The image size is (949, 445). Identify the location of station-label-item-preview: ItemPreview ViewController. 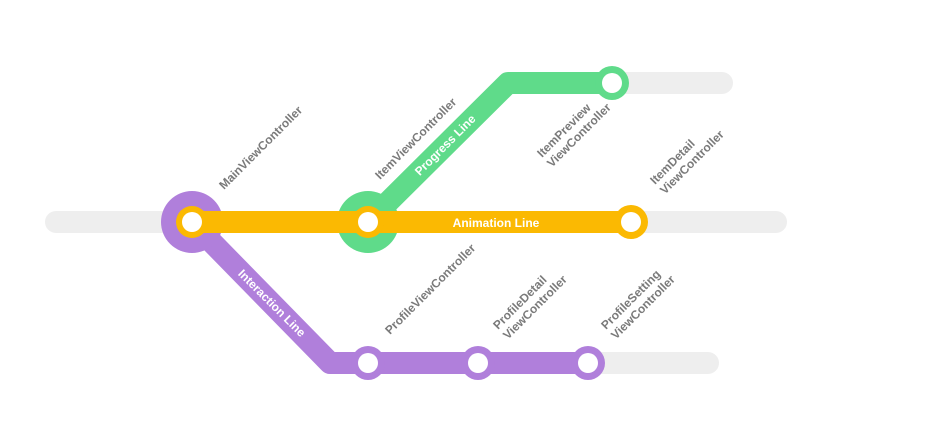
(574, 130).